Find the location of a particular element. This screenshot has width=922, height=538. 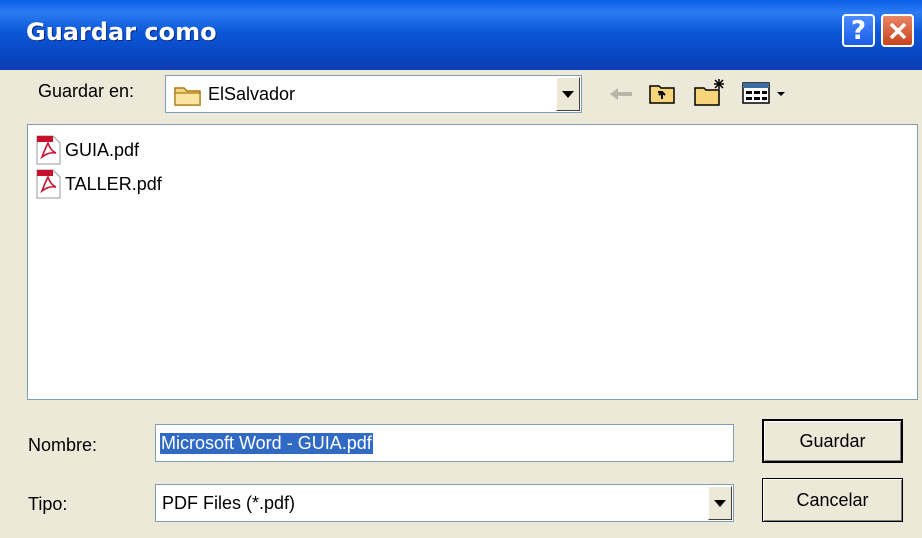

new-folder-icon is located at coordinates (709, 92).